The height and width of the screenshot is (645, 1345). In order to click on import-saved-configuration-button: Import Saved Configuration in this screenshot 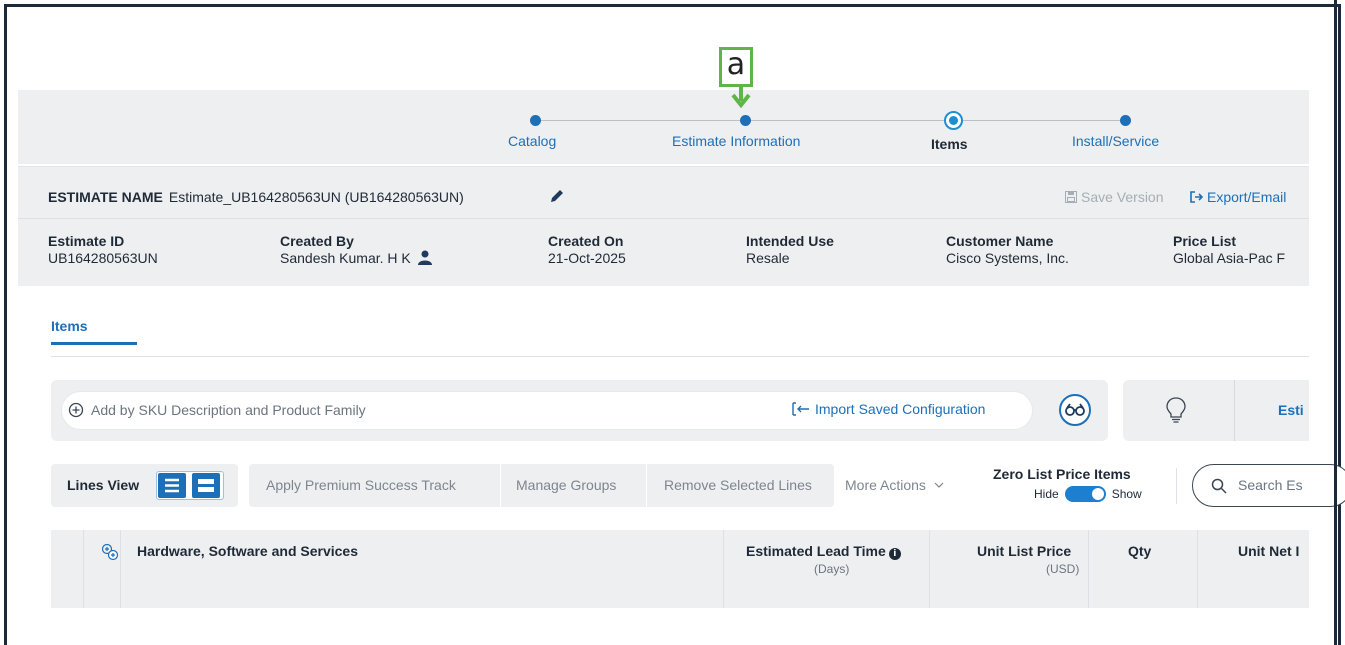, I will do `click(888, 409)`.